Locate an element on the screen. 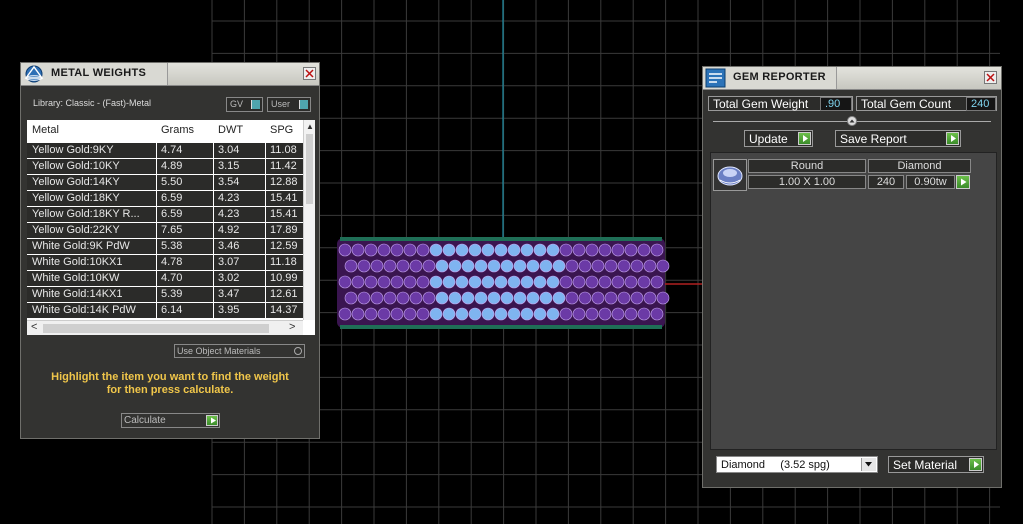  table-row: Yellow Gold:9KY 4.74 3.04 11.08 is located at coordinates (169, 150).